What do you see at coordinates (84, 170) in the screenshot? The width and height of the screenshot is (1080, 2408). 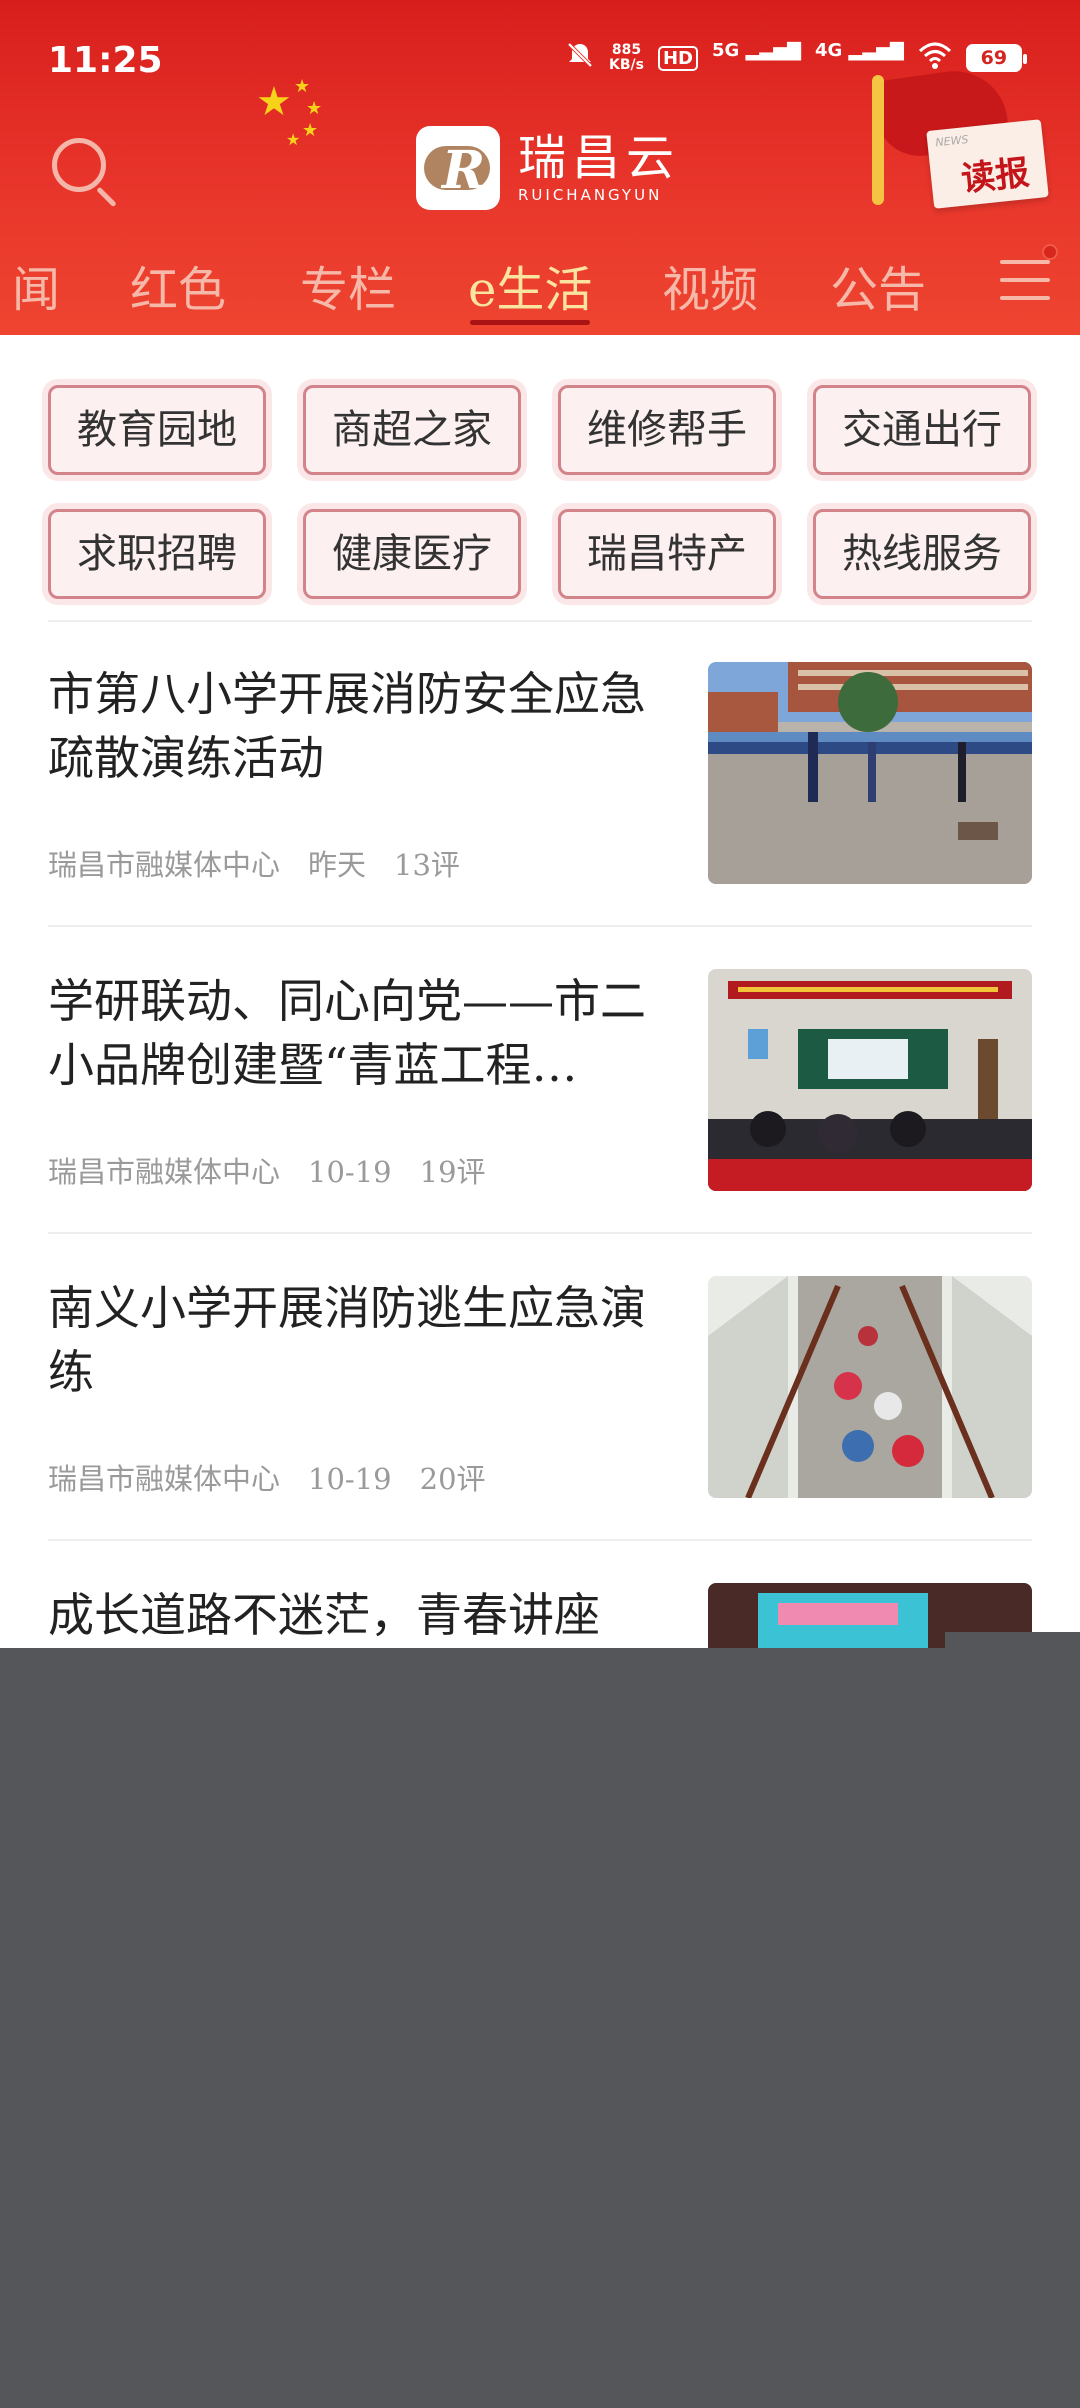 I see `search-icon` at bounding box center [84, 170].